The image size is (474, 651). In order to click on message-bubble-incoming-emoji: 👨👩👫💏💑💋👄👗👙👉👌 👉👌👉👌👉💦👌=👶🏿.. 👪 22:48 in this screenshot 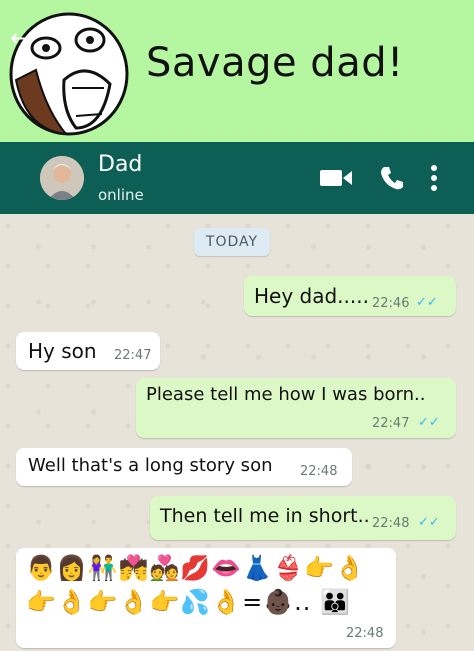, I will do `click(206, 598)`.